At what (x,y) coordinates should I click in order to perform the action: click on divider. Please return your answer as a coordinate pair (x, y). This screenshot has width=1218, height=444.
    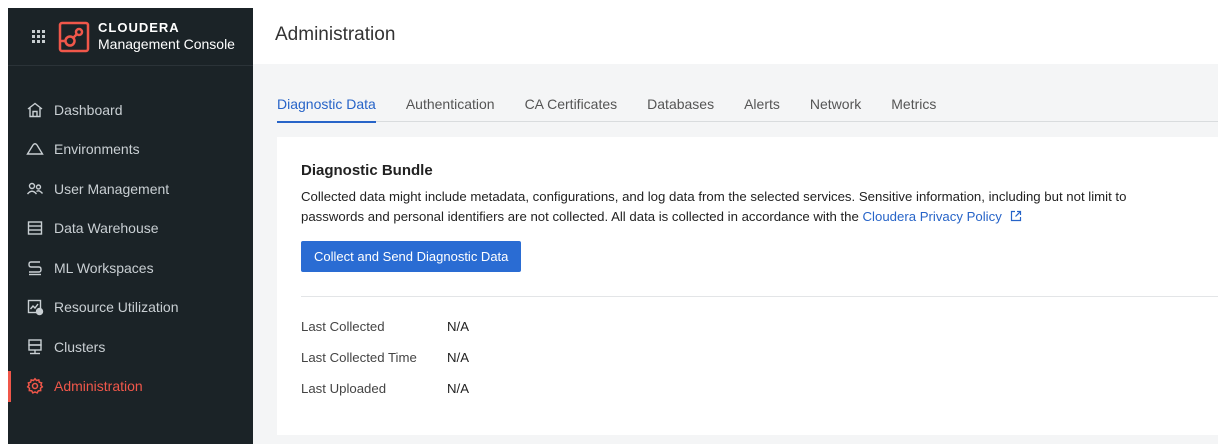
    Looking at the image, I should click on (759, 296).